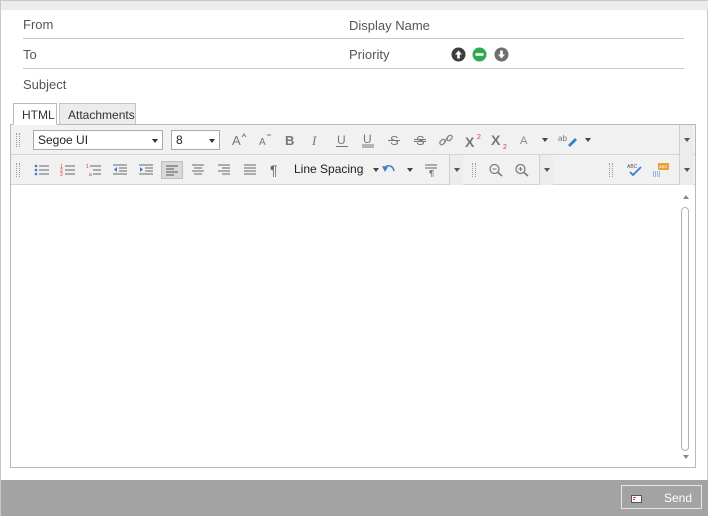 The width and height of the screenshot is (708, 516). Describe the element at coordinates (686, 457) in the screenshot. I see `scroll-down-arrow-icon` at that location.